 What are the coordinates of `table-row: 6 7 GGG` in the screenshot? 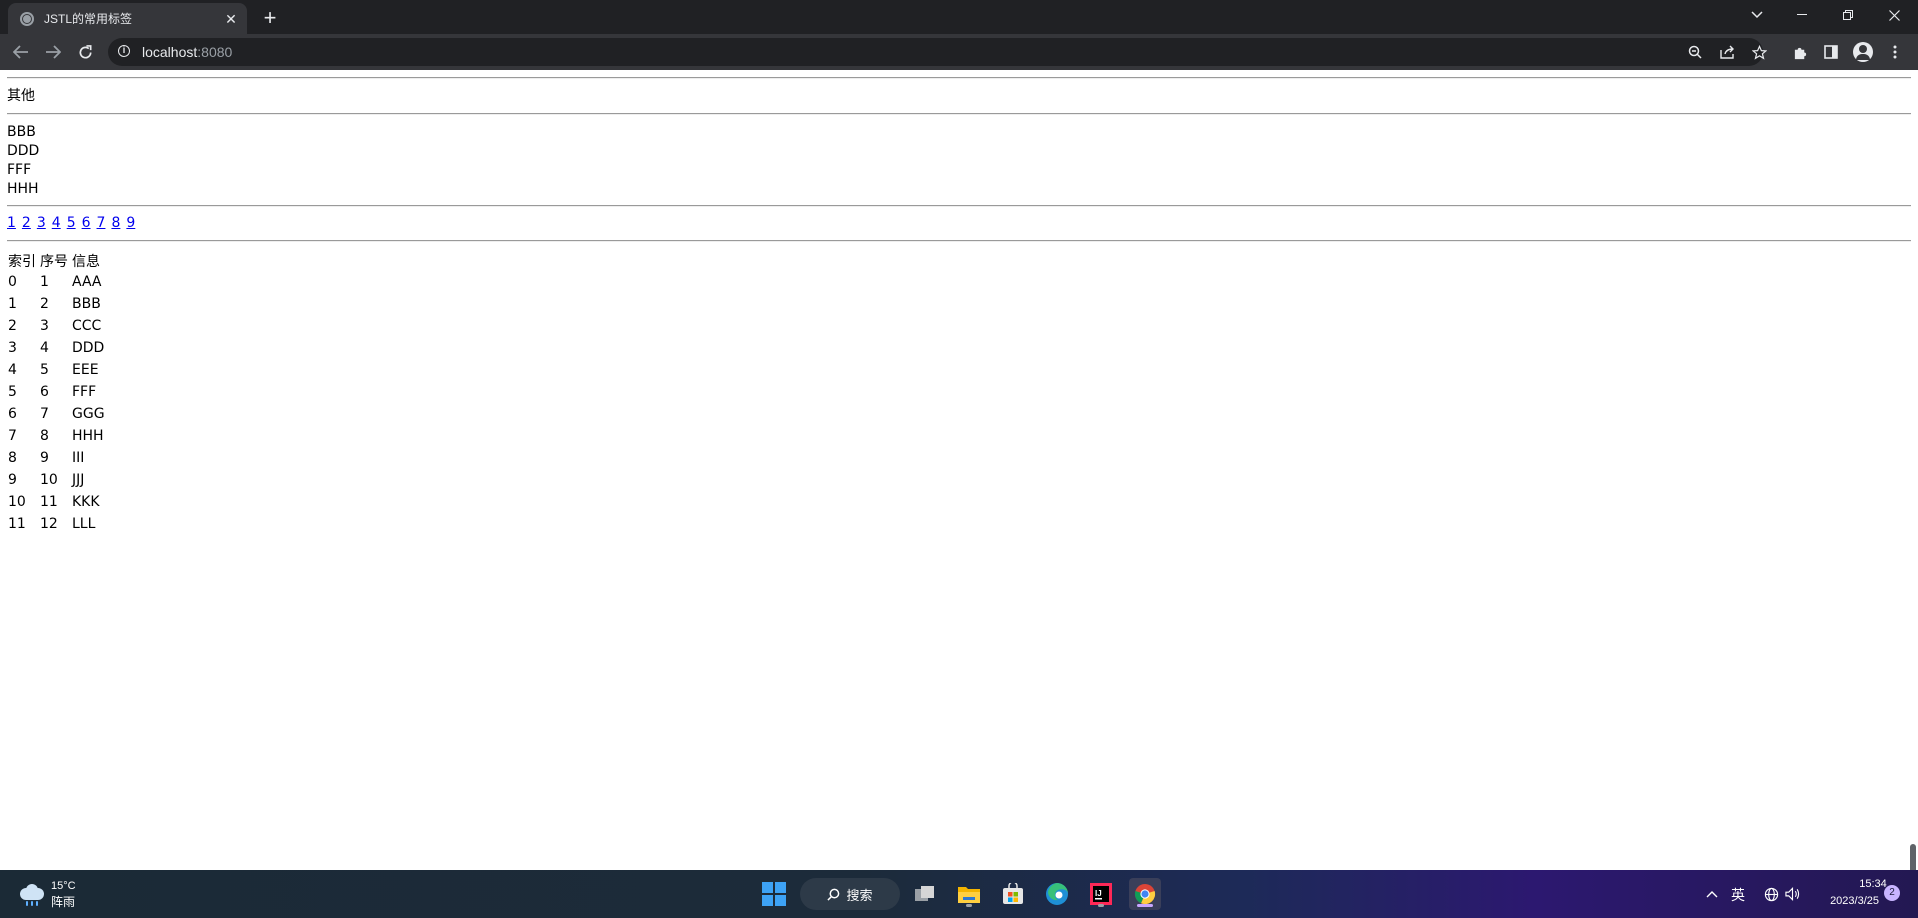 It's located at (57, 414).